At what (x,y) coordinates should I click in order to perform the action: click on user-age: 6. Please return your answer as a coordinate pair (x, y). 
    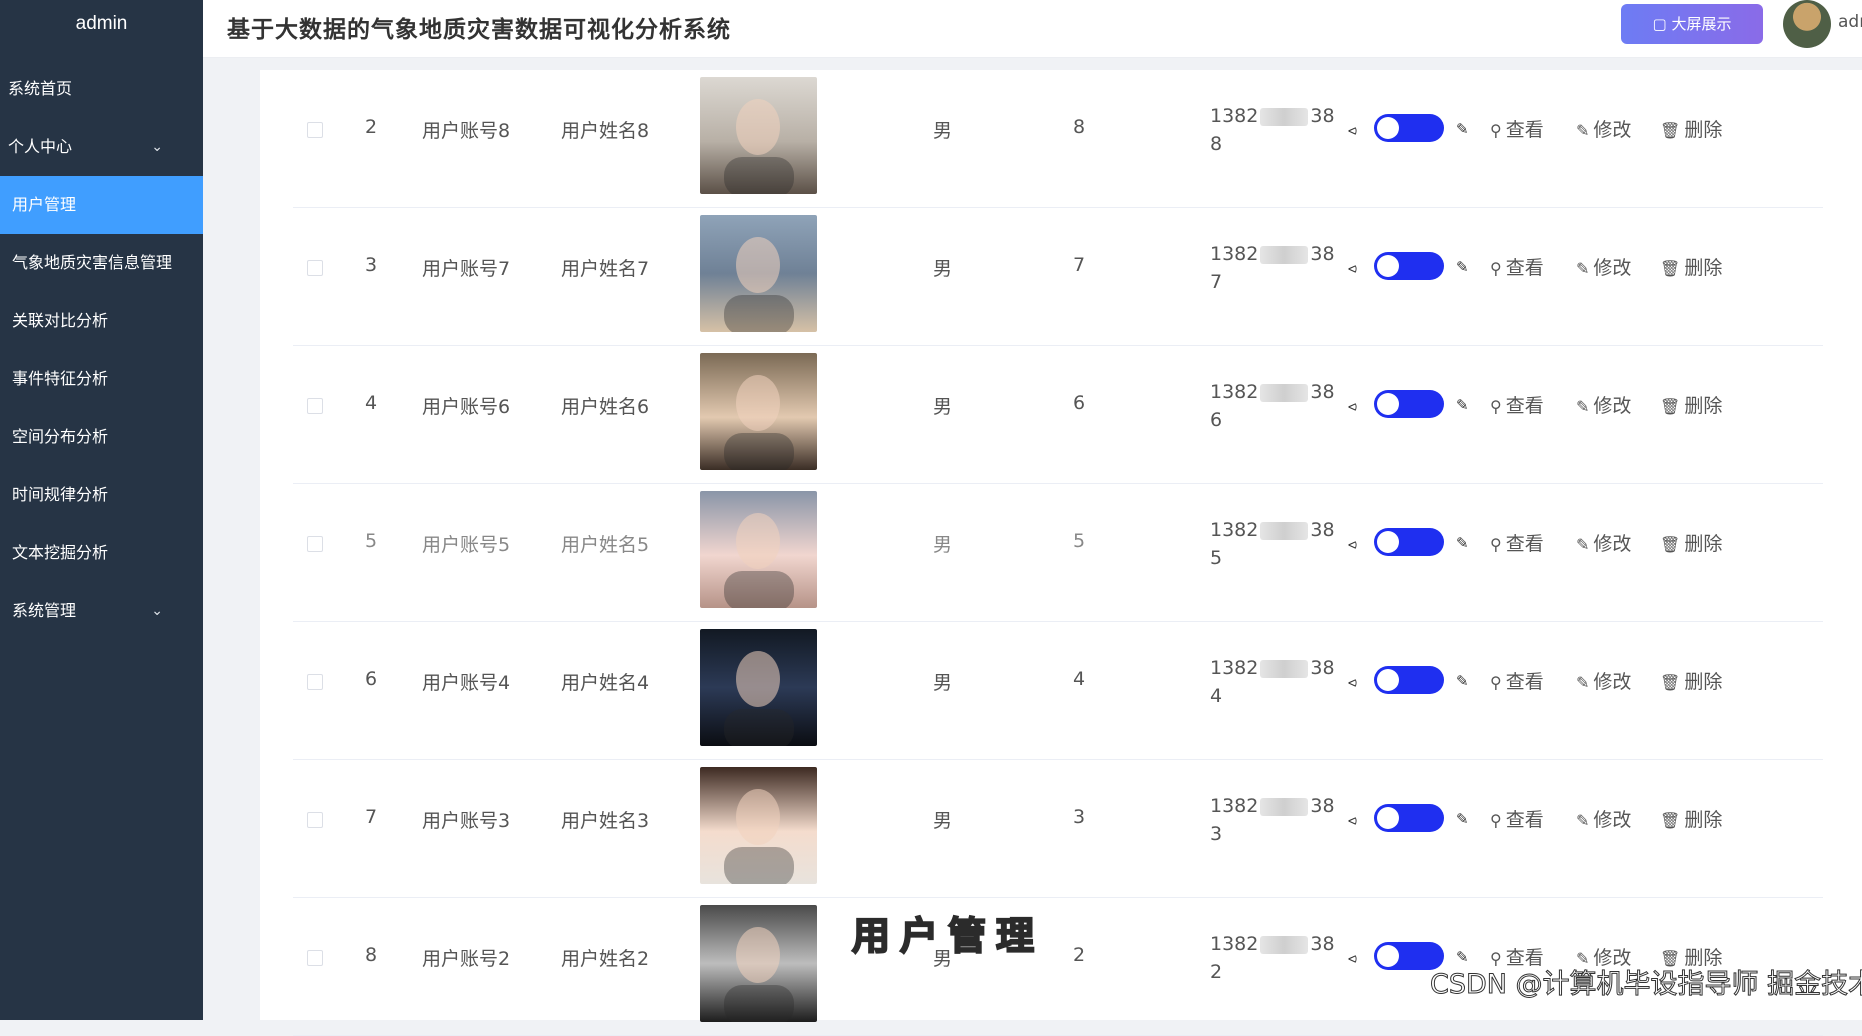
    Looking at the image, I should click on (1079, 403).